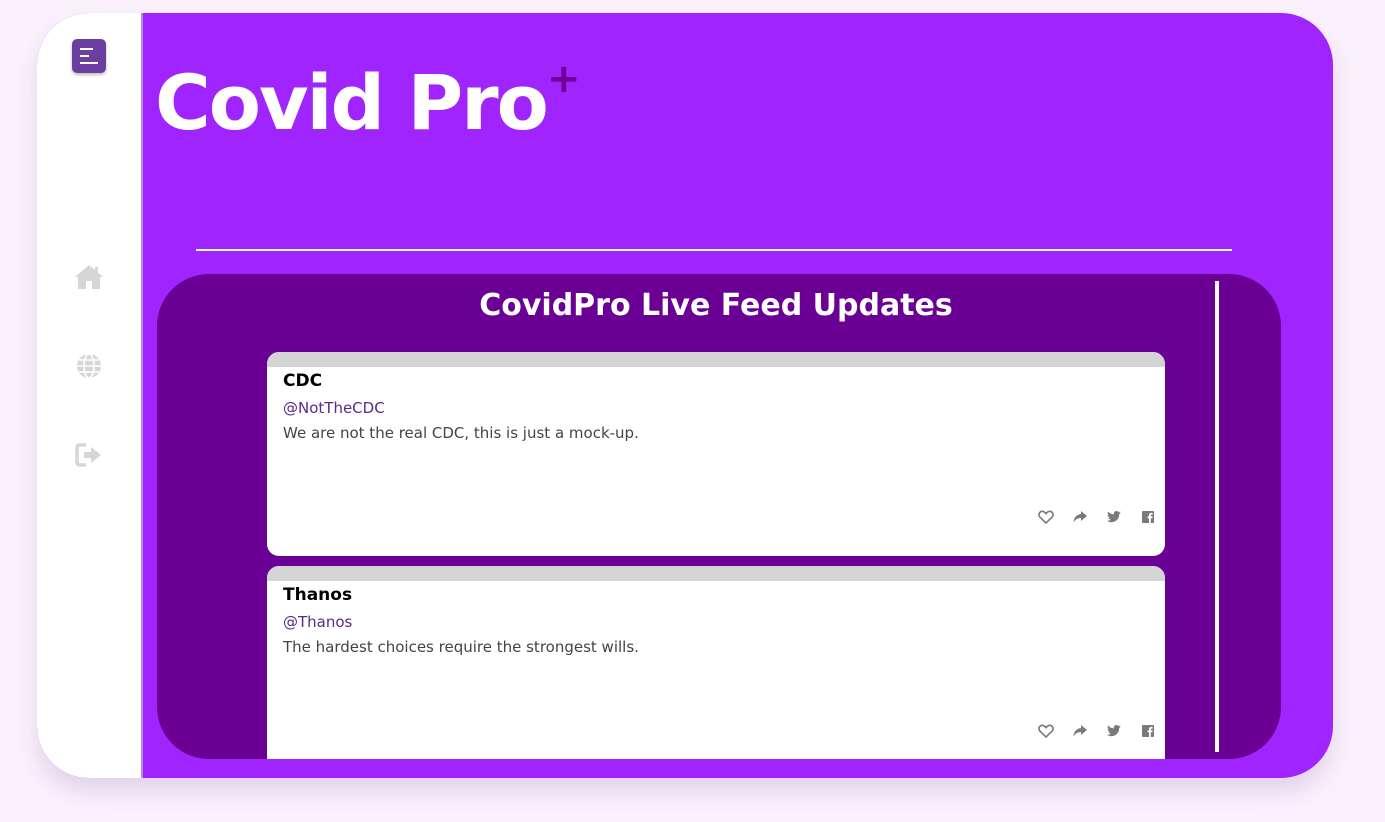  What do you see at coordinates (318, 595) in the screenshot?
I see `post-author-name: Thanos` at bounding box center [318, 595].